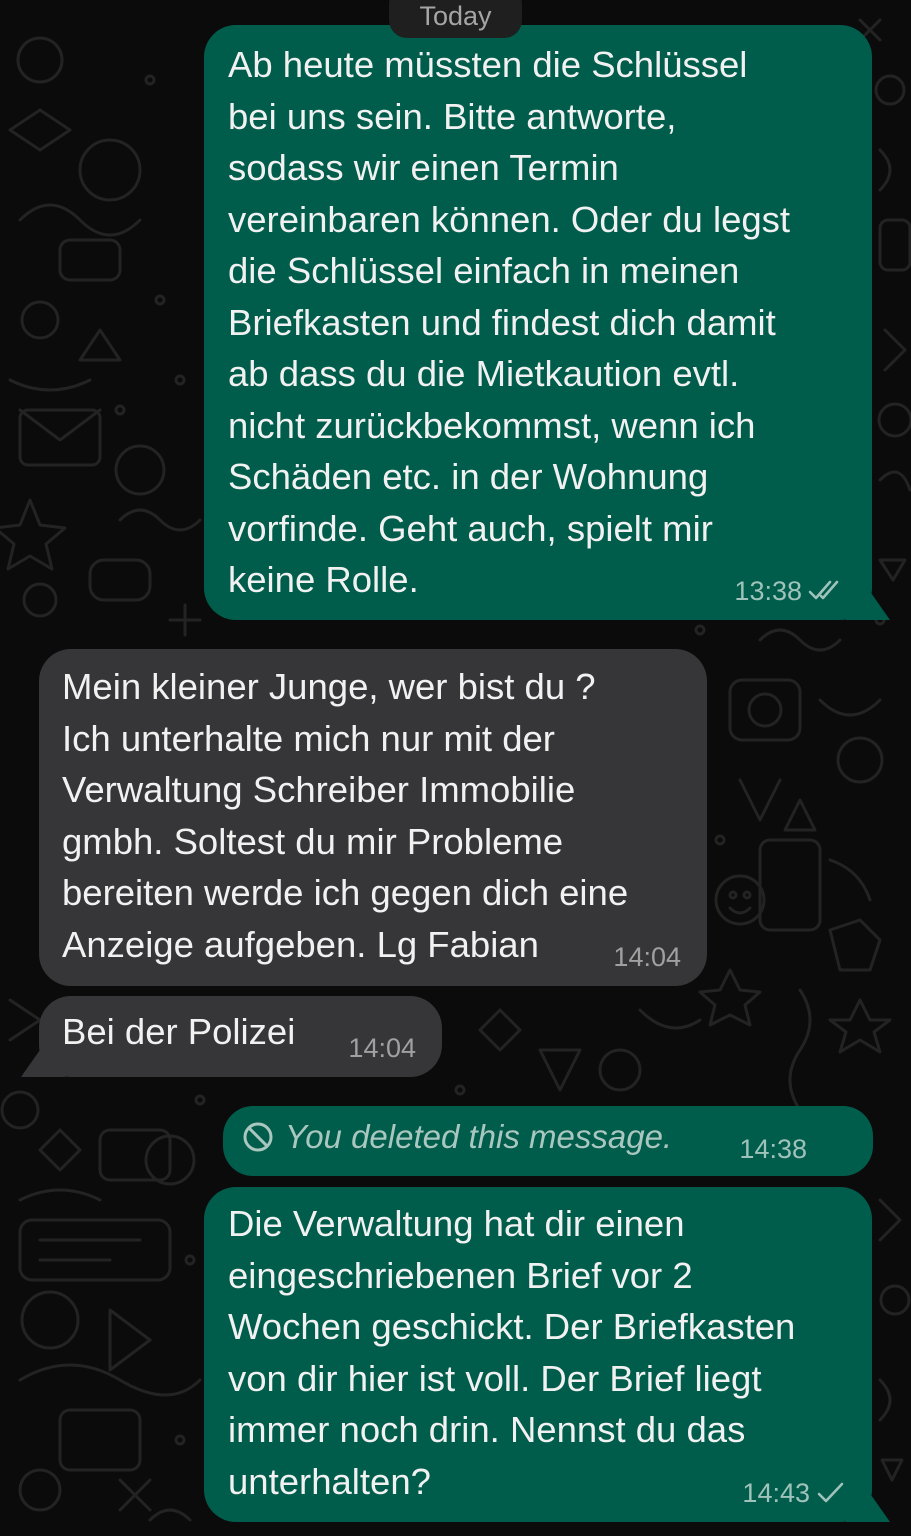 The width and height of the screenshot is (911, 1536). I want to click on message-meta: 14:43, so click(794, 1493).